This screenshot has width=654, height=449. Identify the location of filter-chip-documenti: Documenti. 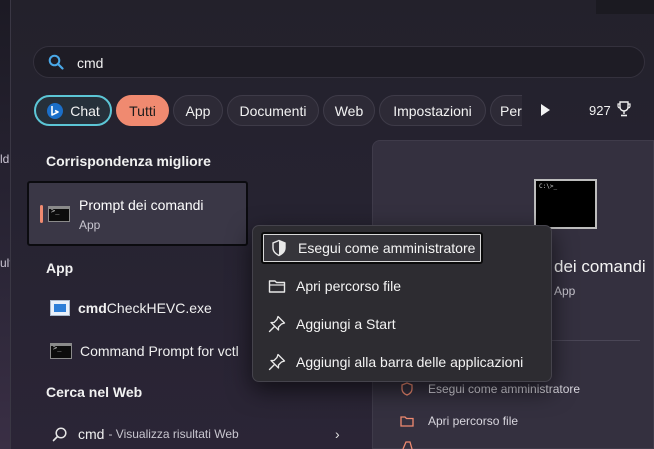
(273, 110).